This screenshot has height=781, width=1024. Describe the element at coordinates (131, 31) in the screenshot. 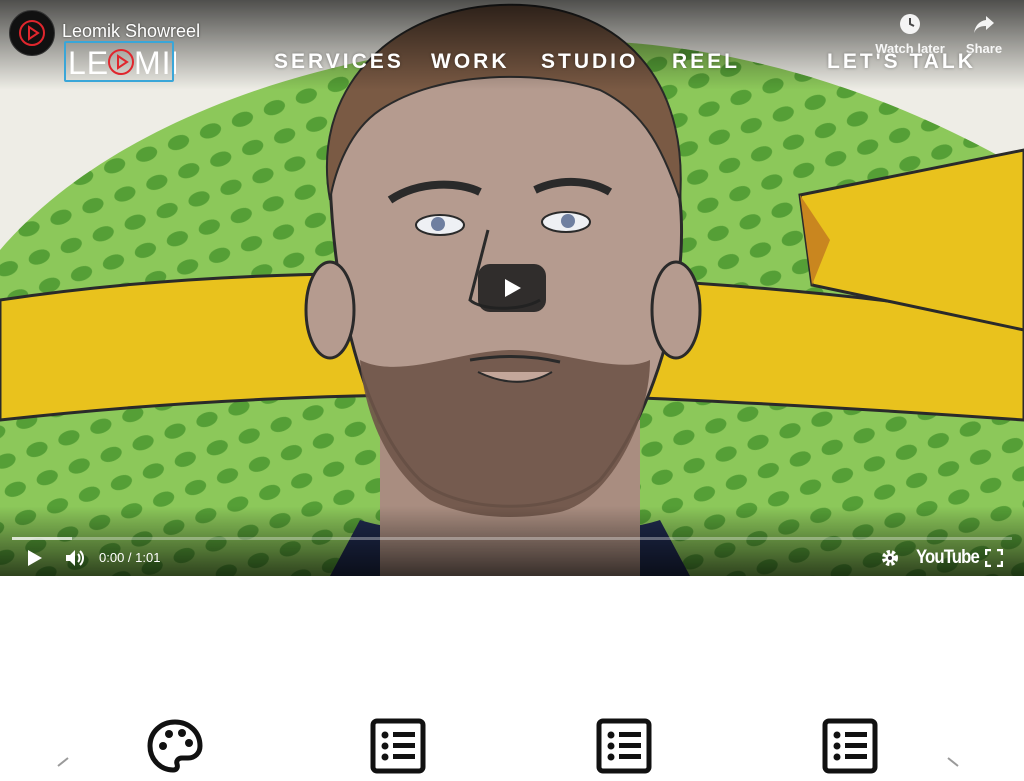

I see `video-title: Leomik Showreel` at that location.